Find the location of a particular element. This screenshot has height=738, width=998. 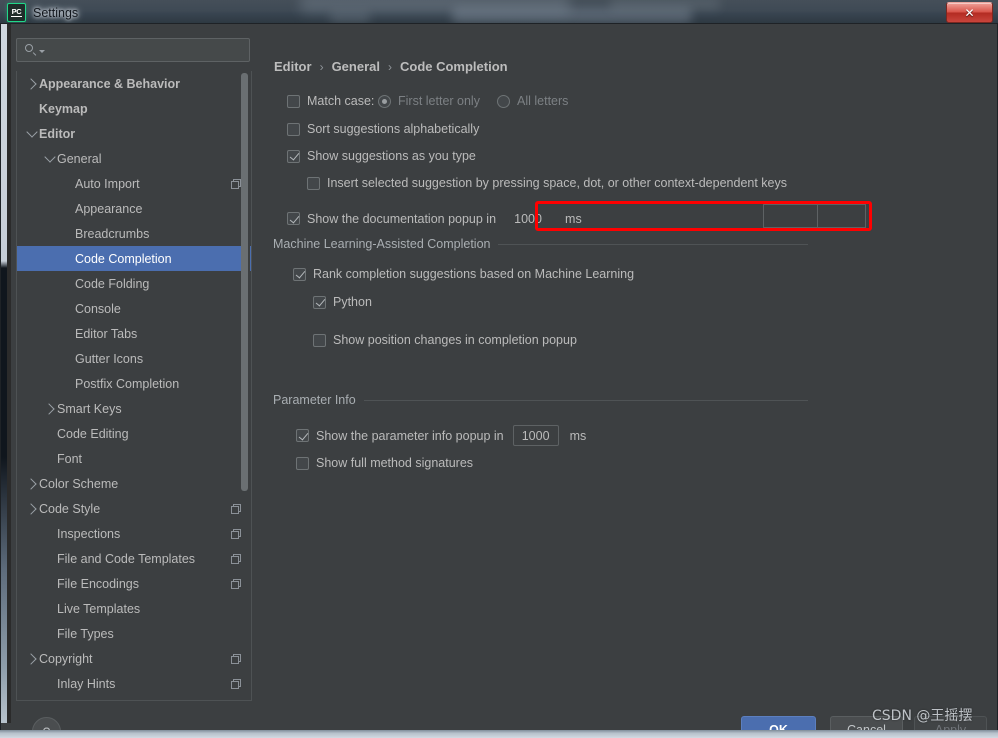

sidebar-item-code-completion: Code Completion is located at coordinates (134, 258).